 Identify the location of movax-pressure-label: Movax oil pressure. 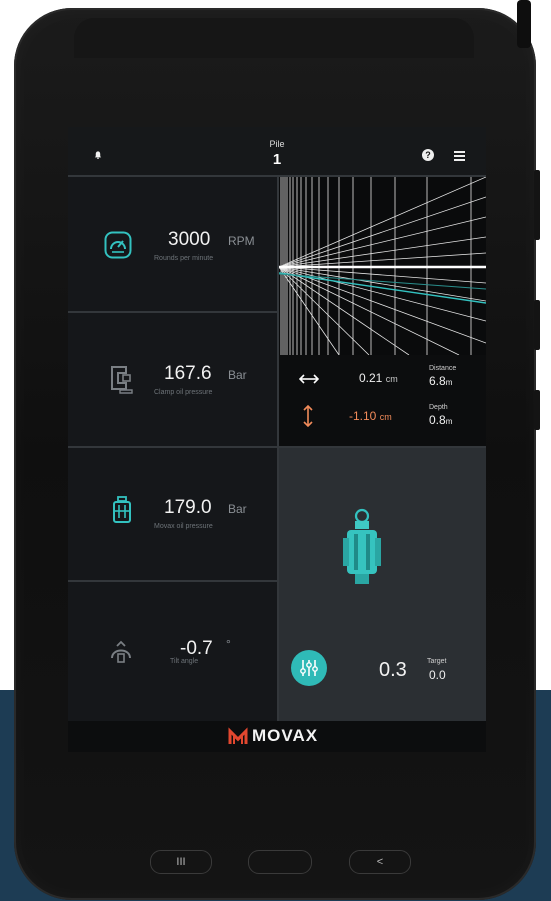
(183, 526).